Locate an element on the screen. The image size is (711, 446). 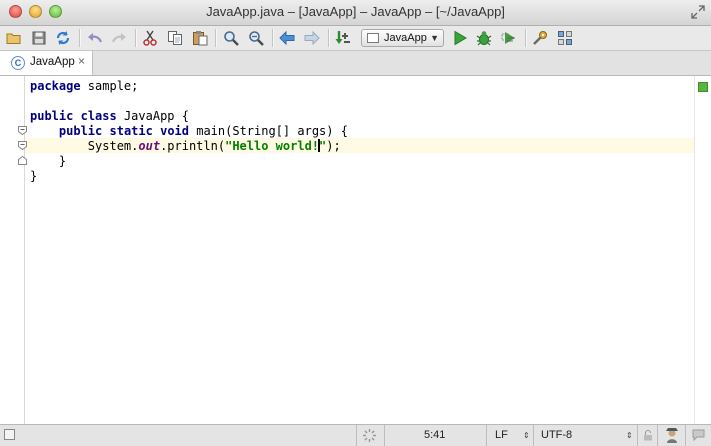
status-bar: 5:41 LF ⇕ UTF-8 ⇕ is located at coordinates (355, 435).